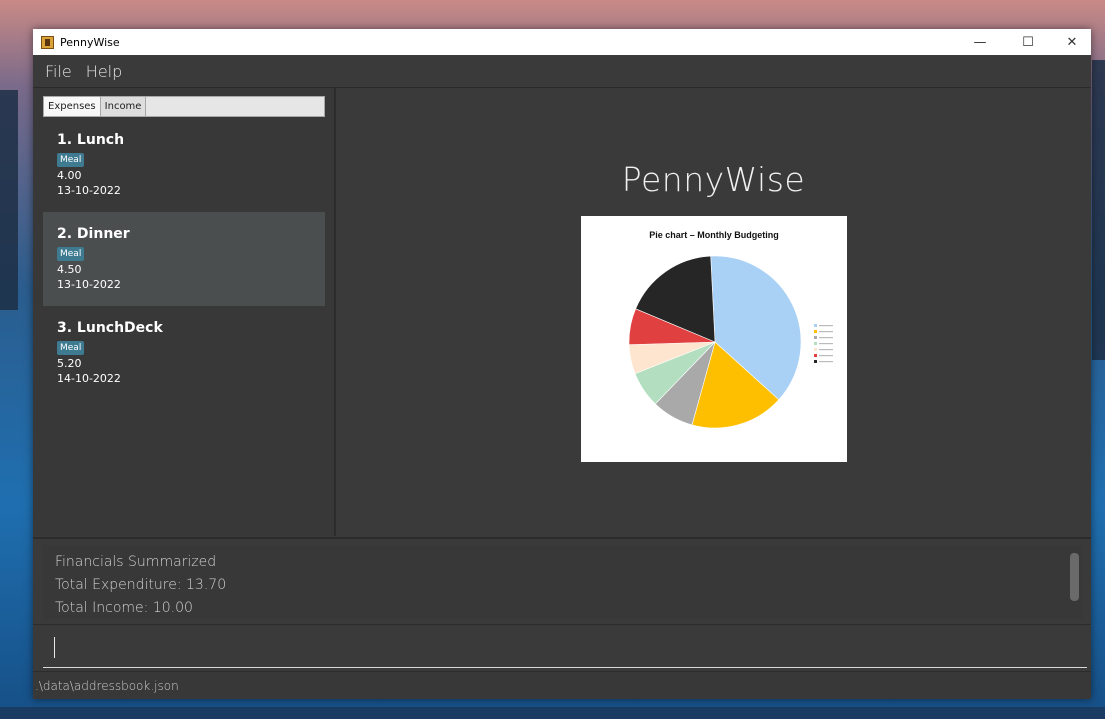  What do you see at coordinates (89, 378) in the screenshot?
I see `entry-date: 14-10-2022` at bounding box center [89, 378].